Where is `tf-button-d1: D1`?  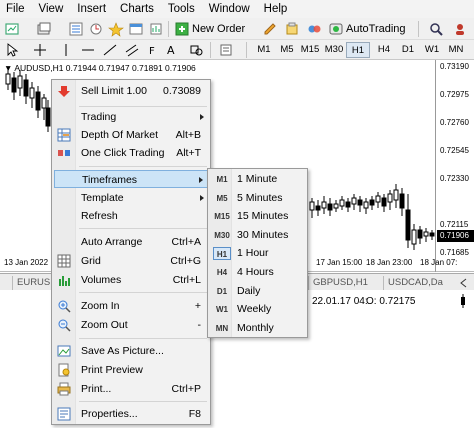 tf-button-d1: D1 is located at coordinates (408, 50).